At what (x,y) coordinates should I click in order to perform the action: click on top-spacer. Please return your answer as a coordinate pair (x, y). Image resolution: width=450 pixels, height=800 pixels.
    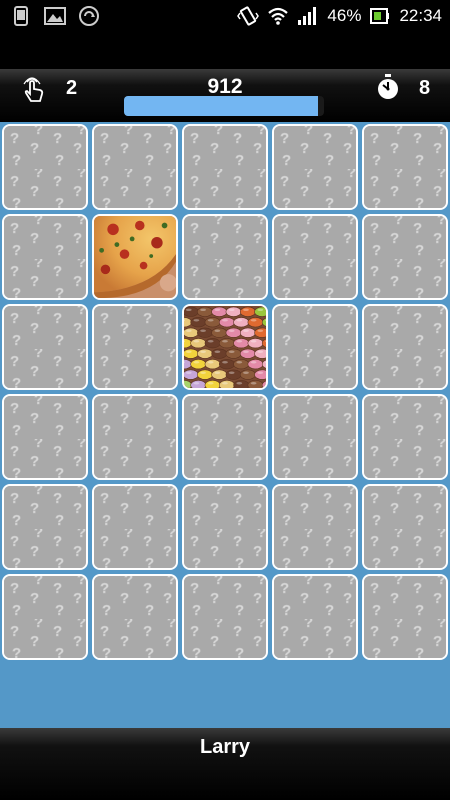
    Looking at the image, I should click on (225, 51).